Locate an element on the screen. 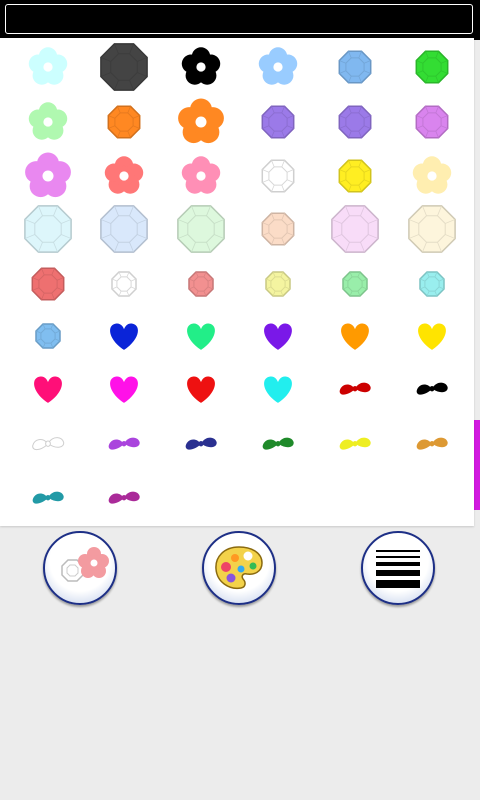  status-bar is located at coordinates (240, 20).